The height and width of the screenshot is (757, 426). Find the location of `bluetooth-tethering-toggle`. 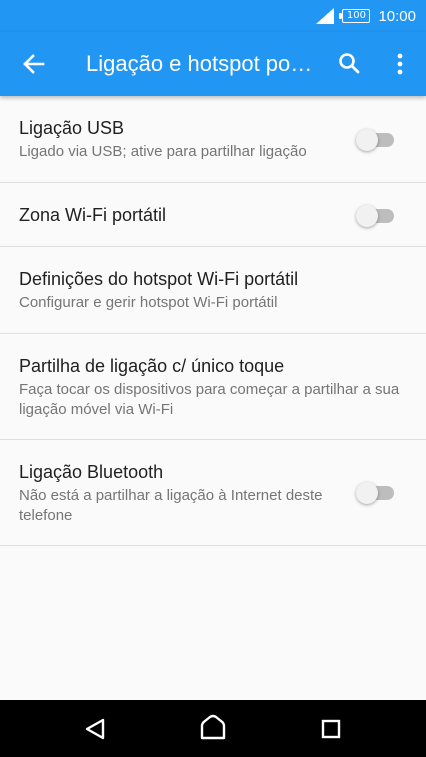

bluetooth-tethering-toggle is located at coordinates (377, 493).